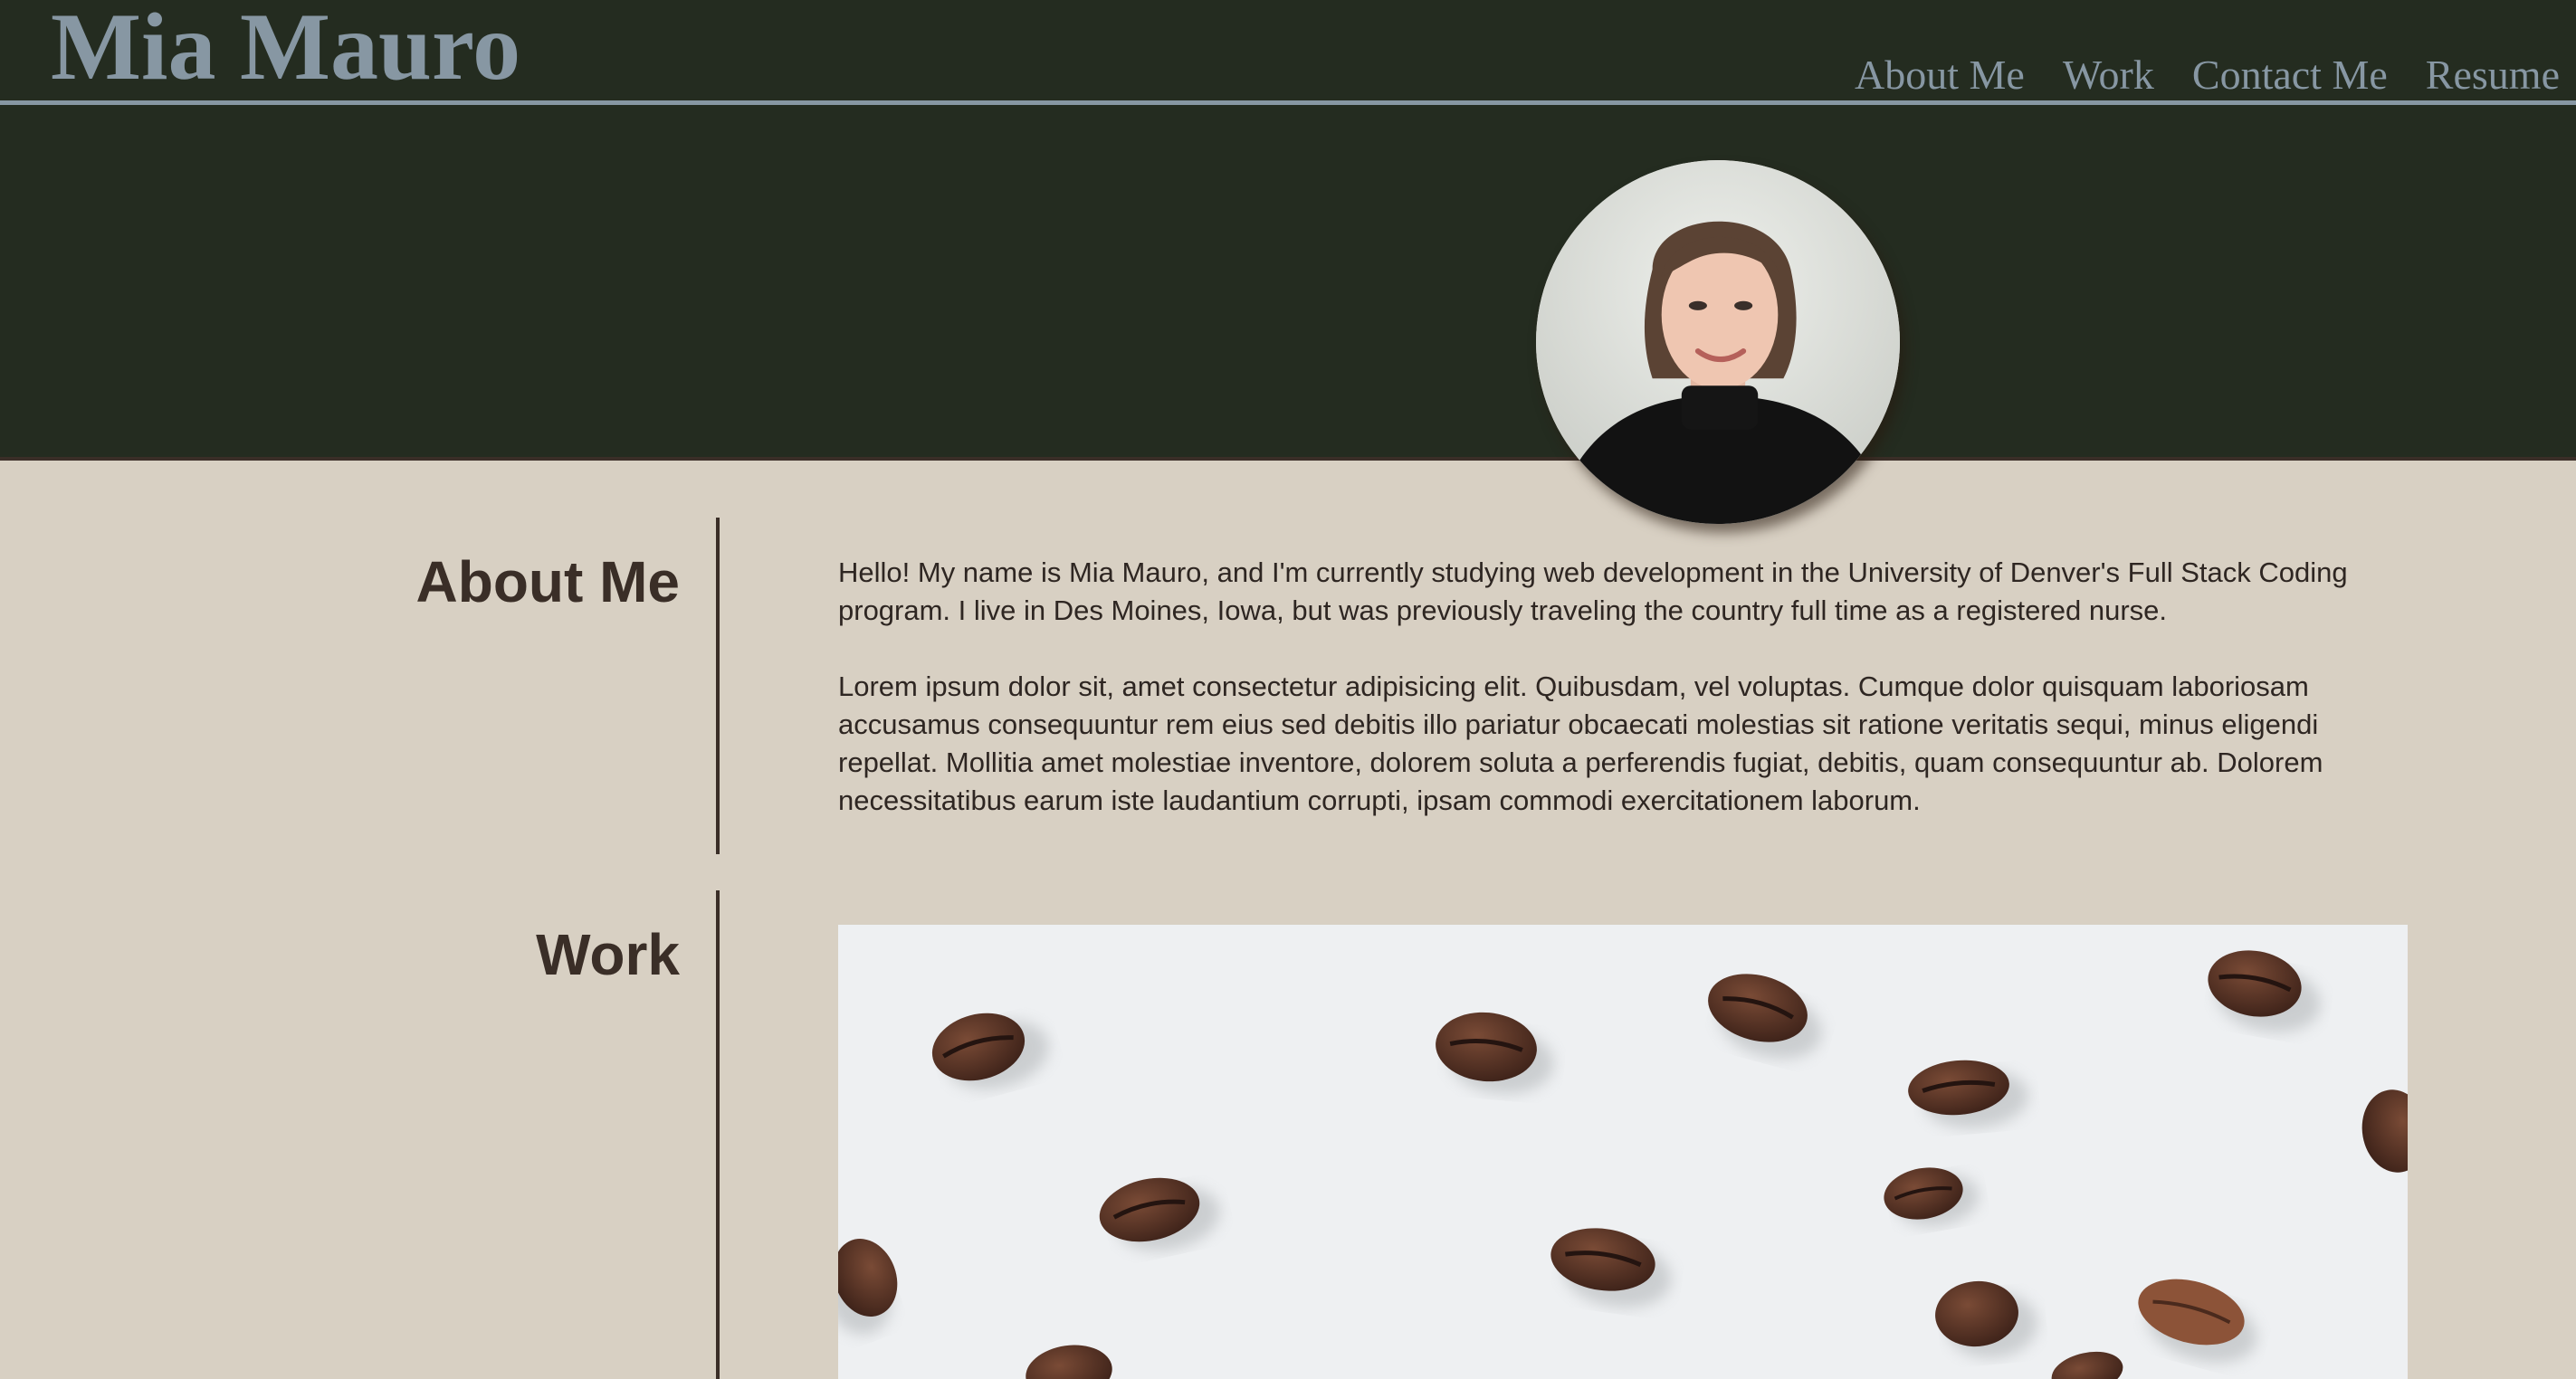 This screenshot has height=1379, width=2576. Describe the element at coordinates (2290, 76) in the screenshot. I see `nav-link-contact-me: Contact Me` at that location.